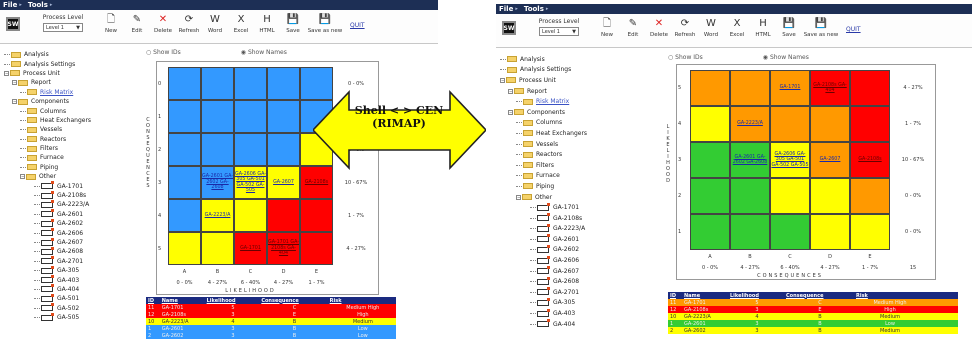 The width and height of the screenshot is (972, 352). What do you see at coordinates (813, 330) in the screenshot?
I see `risk-table-row: 2 GA-2602 3 B Medium` at bounding box center [813, 330].